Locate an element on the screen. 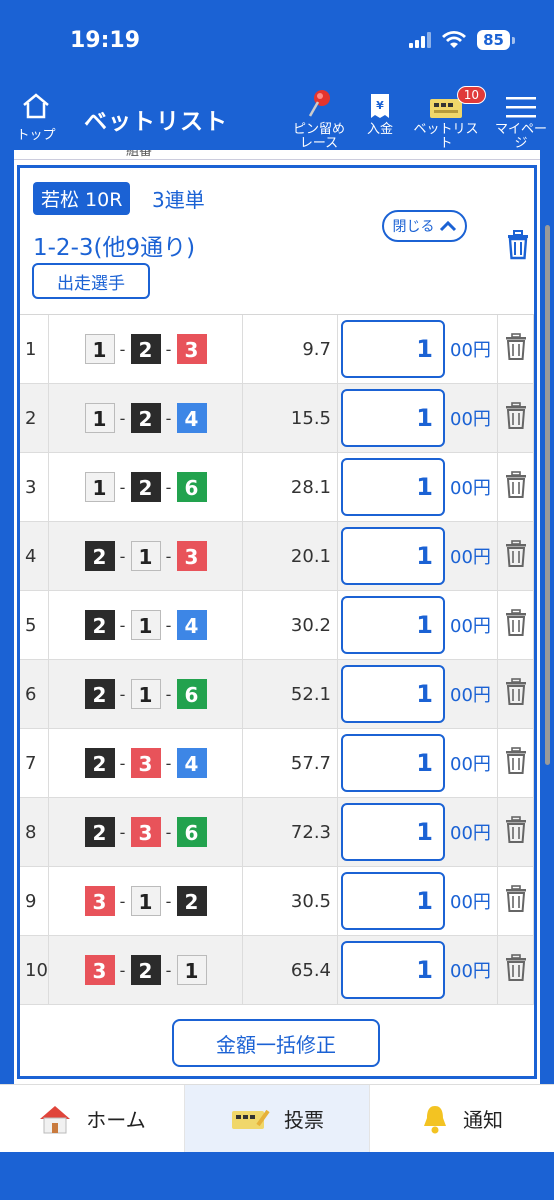 The height and width of the screenshot is (1200, 554). bell-icon is located at coordinates (435, 1119).